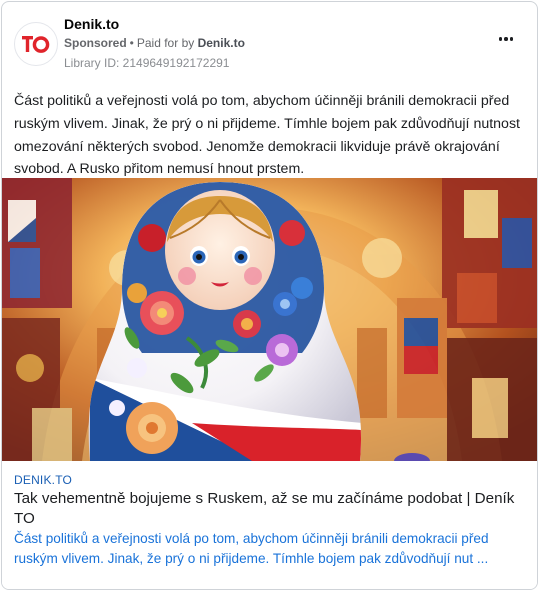 Image resolution: width=539 pixels, height=591 pixels. What do you see at coordinates (43, 480) in the screenshot?
I see `link-domain: DENIK.TO` at bounding box center [43, 480].